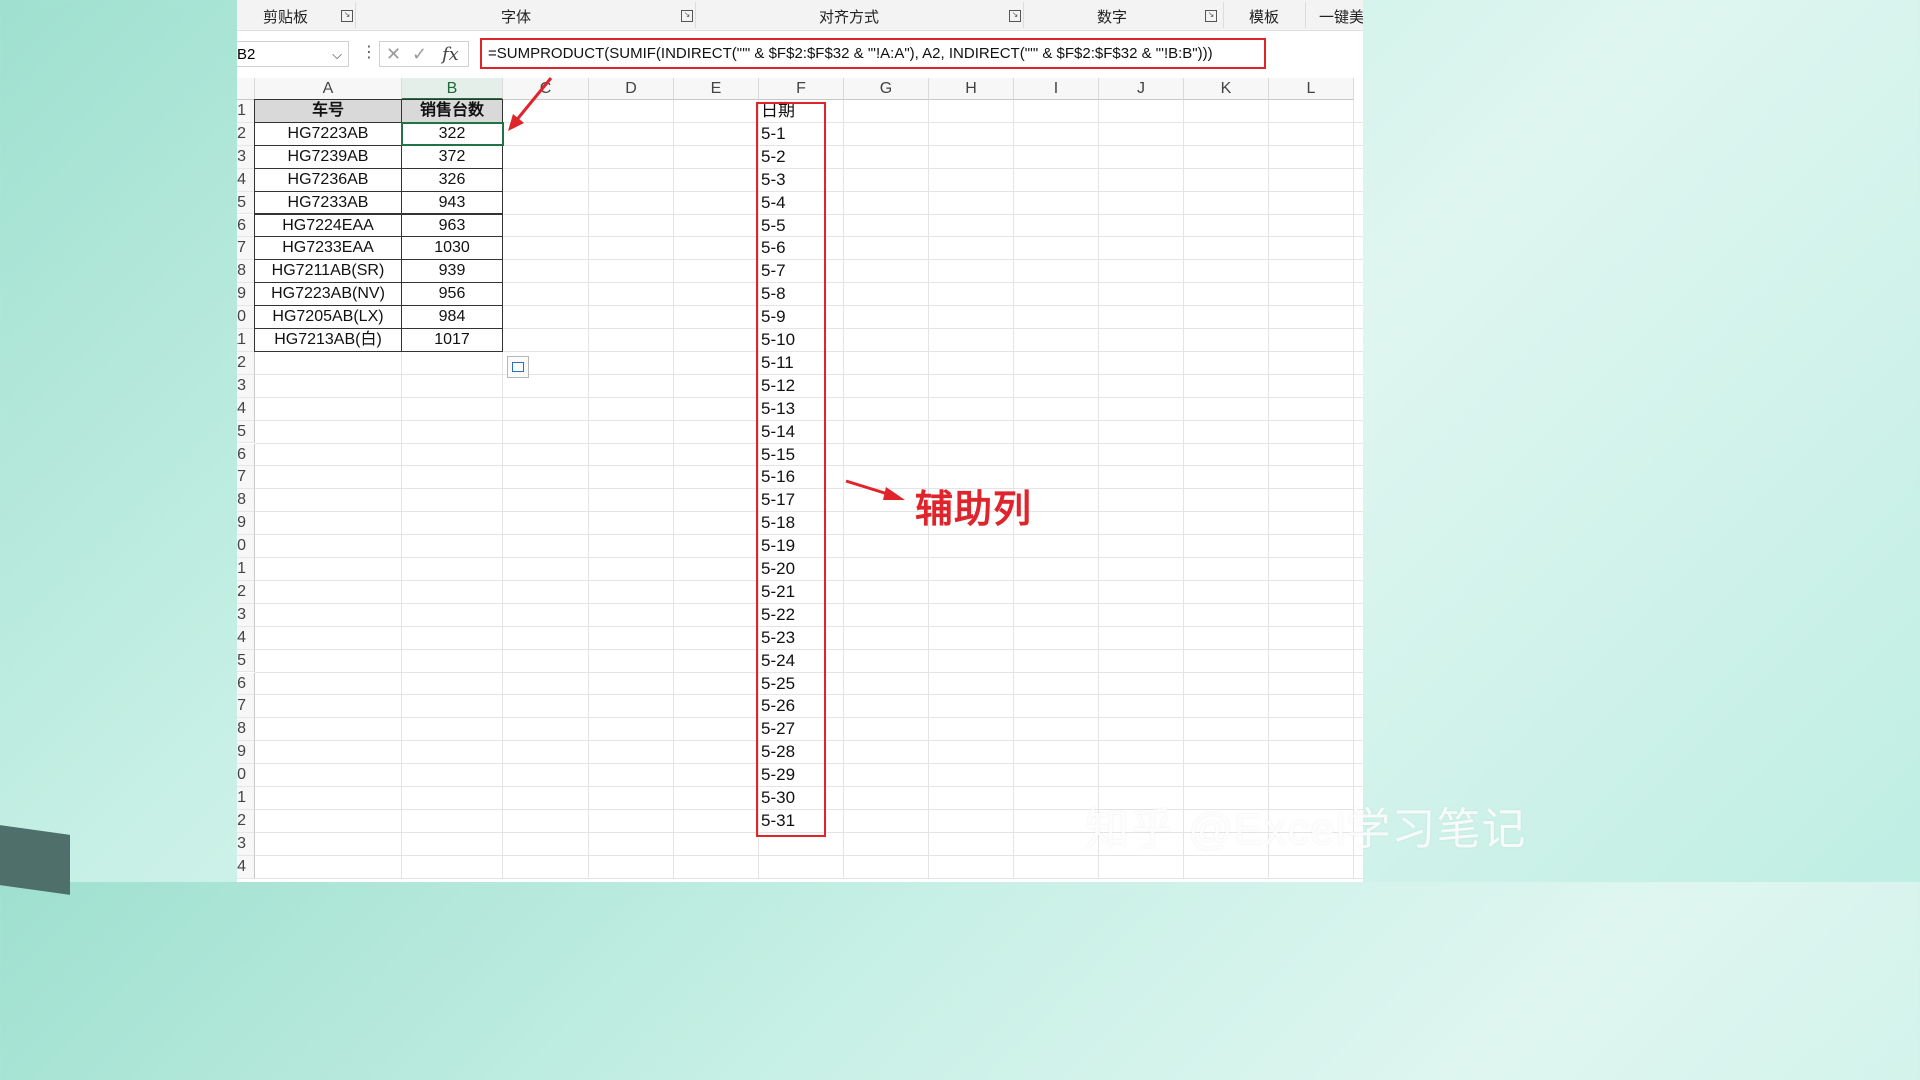 The height and width of the screenshot is (1080, 1920). I want to click on background-shape, so click(35, 860).